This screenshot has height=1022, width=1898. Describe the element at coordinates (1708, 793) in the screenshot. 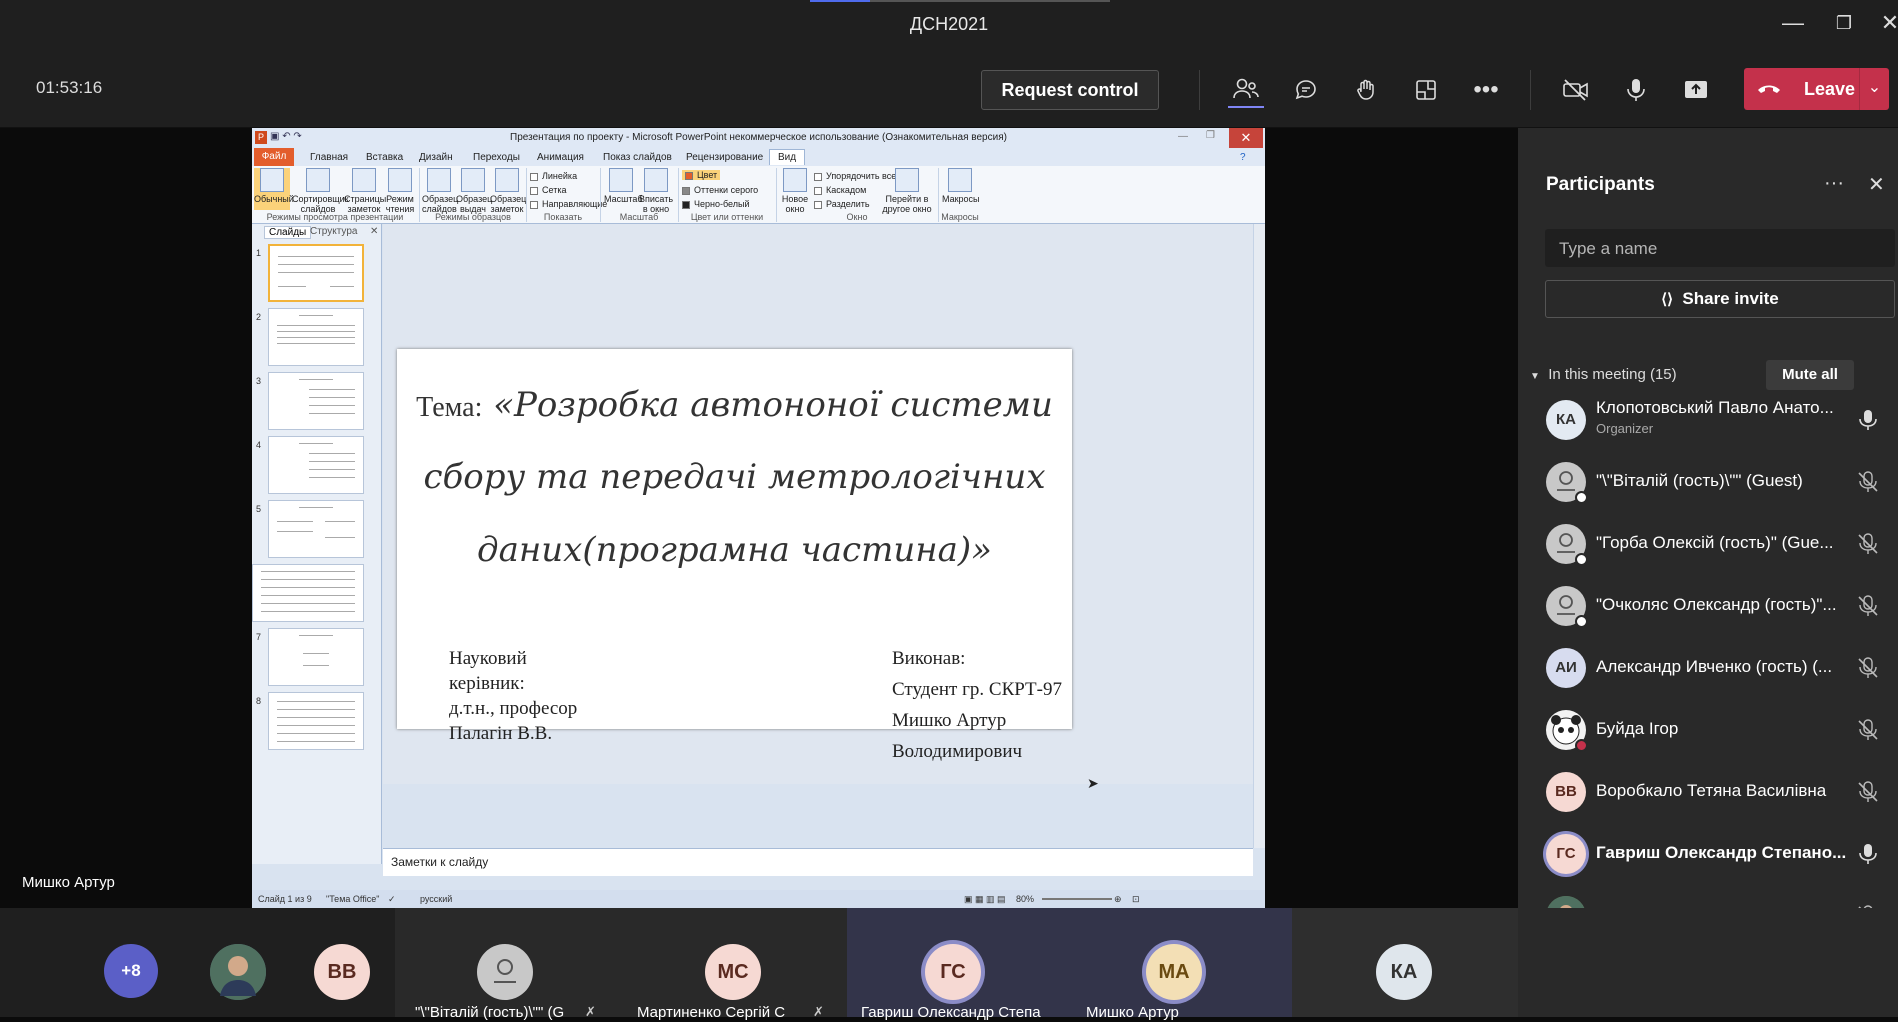

I see `participant-row: ВВ Воробкало Тетяна Василівна` at that location.